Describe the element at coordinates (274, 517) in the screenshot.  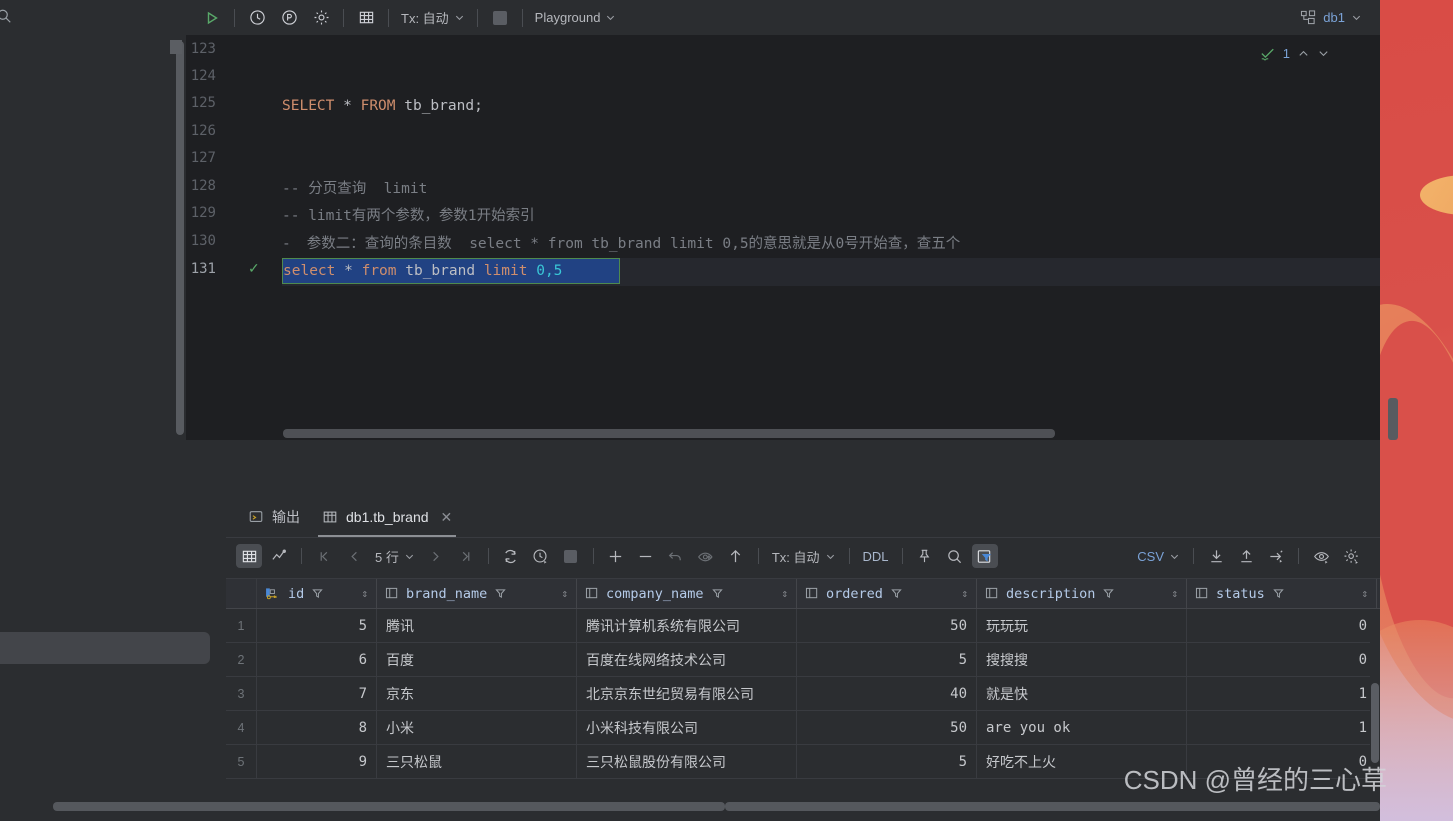
I see `tab-output: 输出` at that location.